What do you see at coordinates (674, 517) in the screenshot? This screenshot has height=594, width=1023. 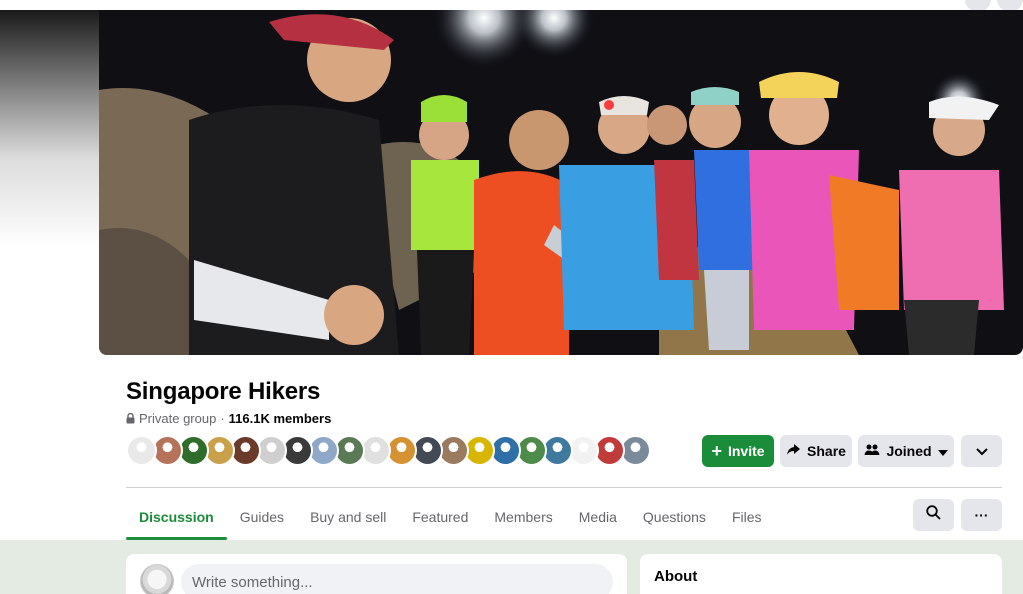 I see `tab-questions: Questions` at bounding box center [674, 517].